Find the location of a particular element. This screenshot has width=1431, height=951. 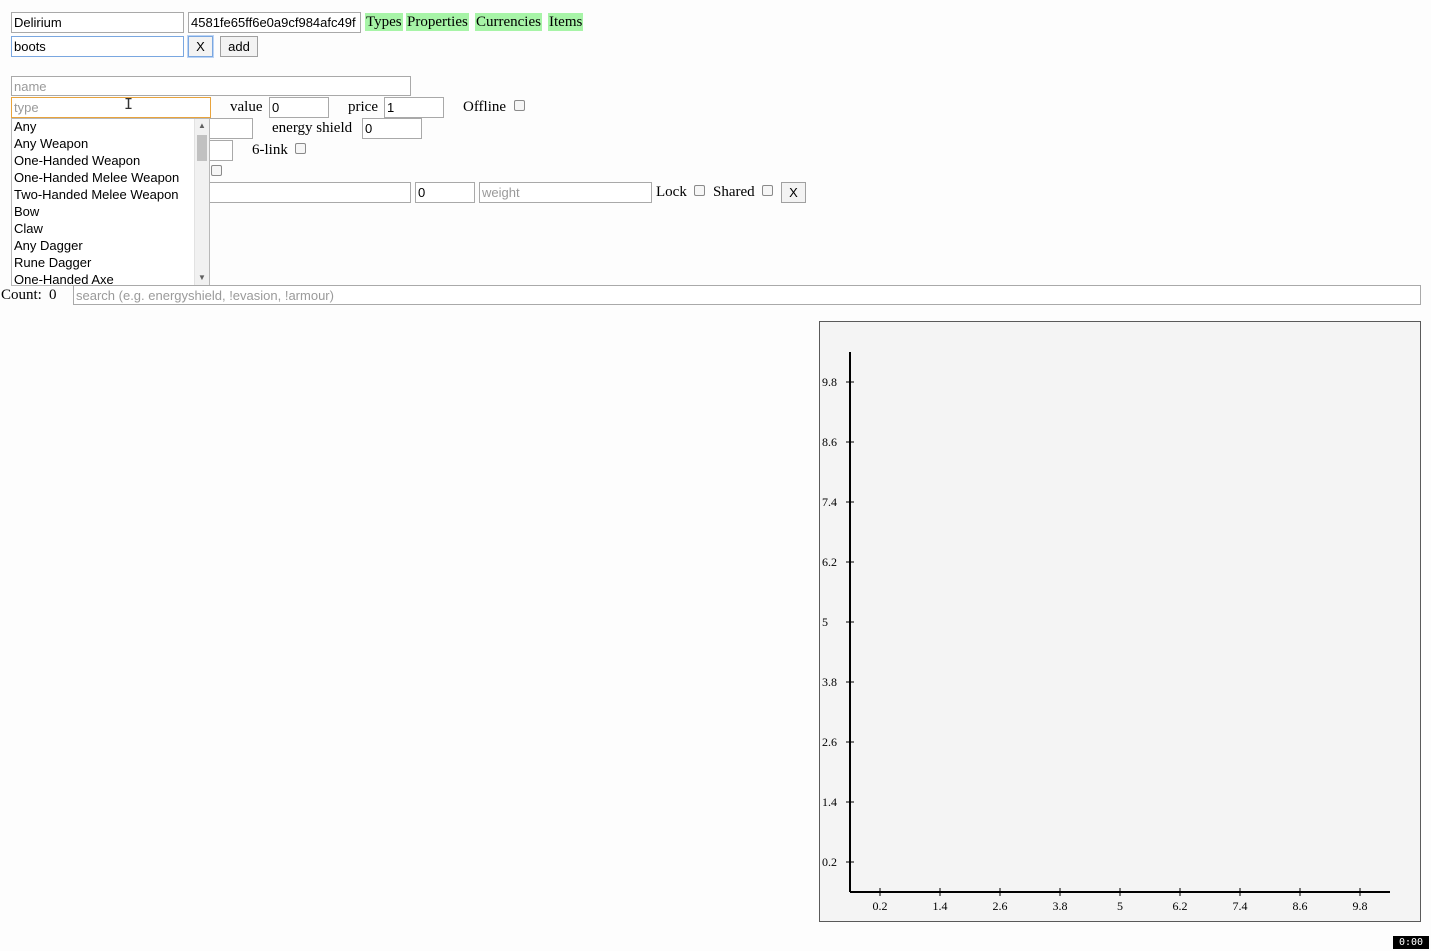

type-option: Claw is located at coordinates (110, 229).